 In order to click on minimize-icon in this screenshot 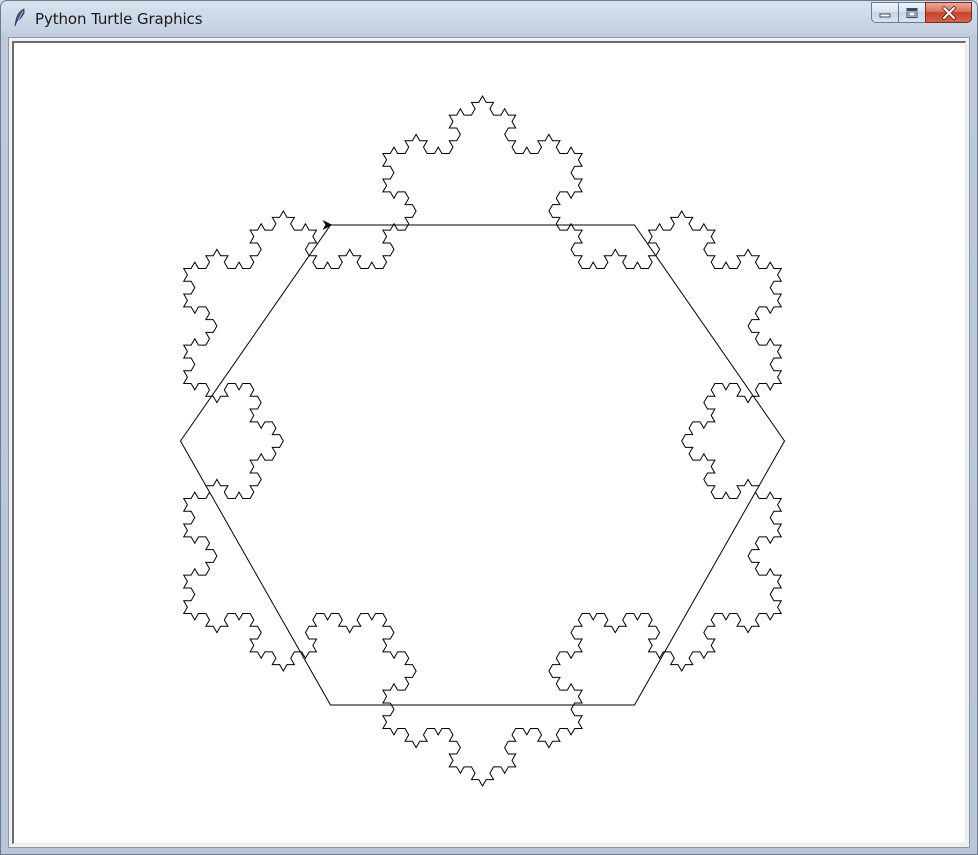, I will do `click(885, 15)`.